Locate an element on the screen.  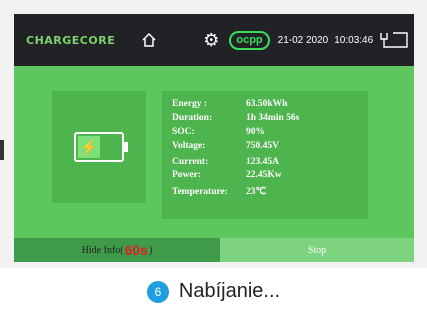
info-row-temperature: Temperature: 23℃ is located at coordinates (219, 191).